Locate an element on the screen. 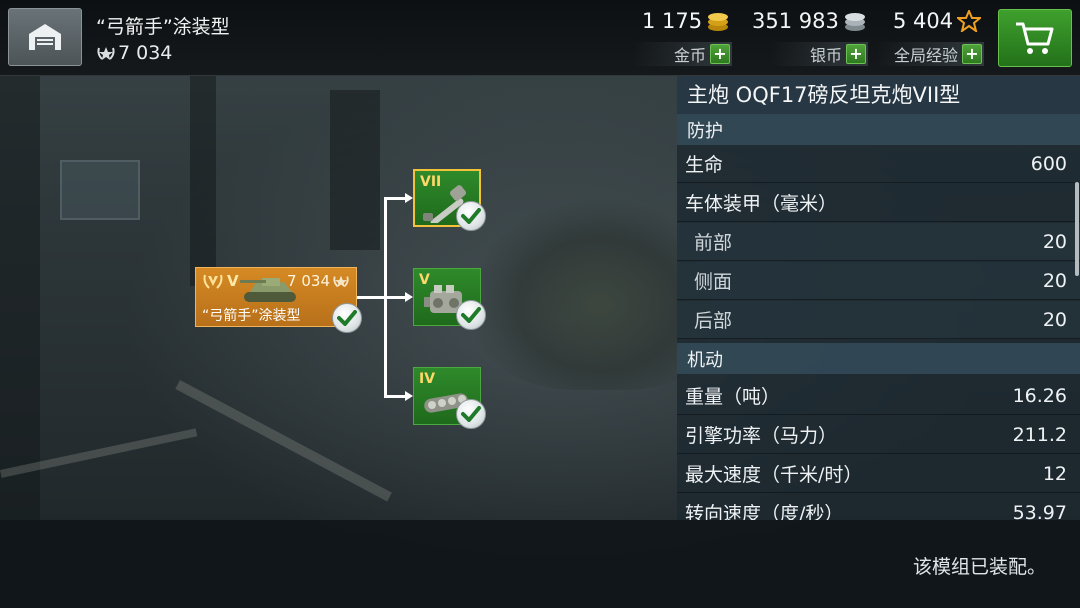 Image resolution: width=1080 pixels, height=608 pixels. row-label: 引擎功率（马力） is located at coordinates (761, 436).